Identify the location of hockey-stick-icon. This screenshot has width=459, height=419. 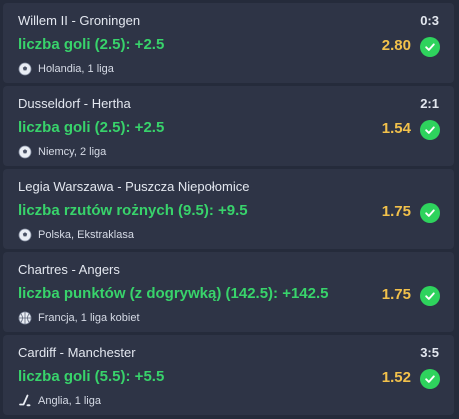
(25, 401).